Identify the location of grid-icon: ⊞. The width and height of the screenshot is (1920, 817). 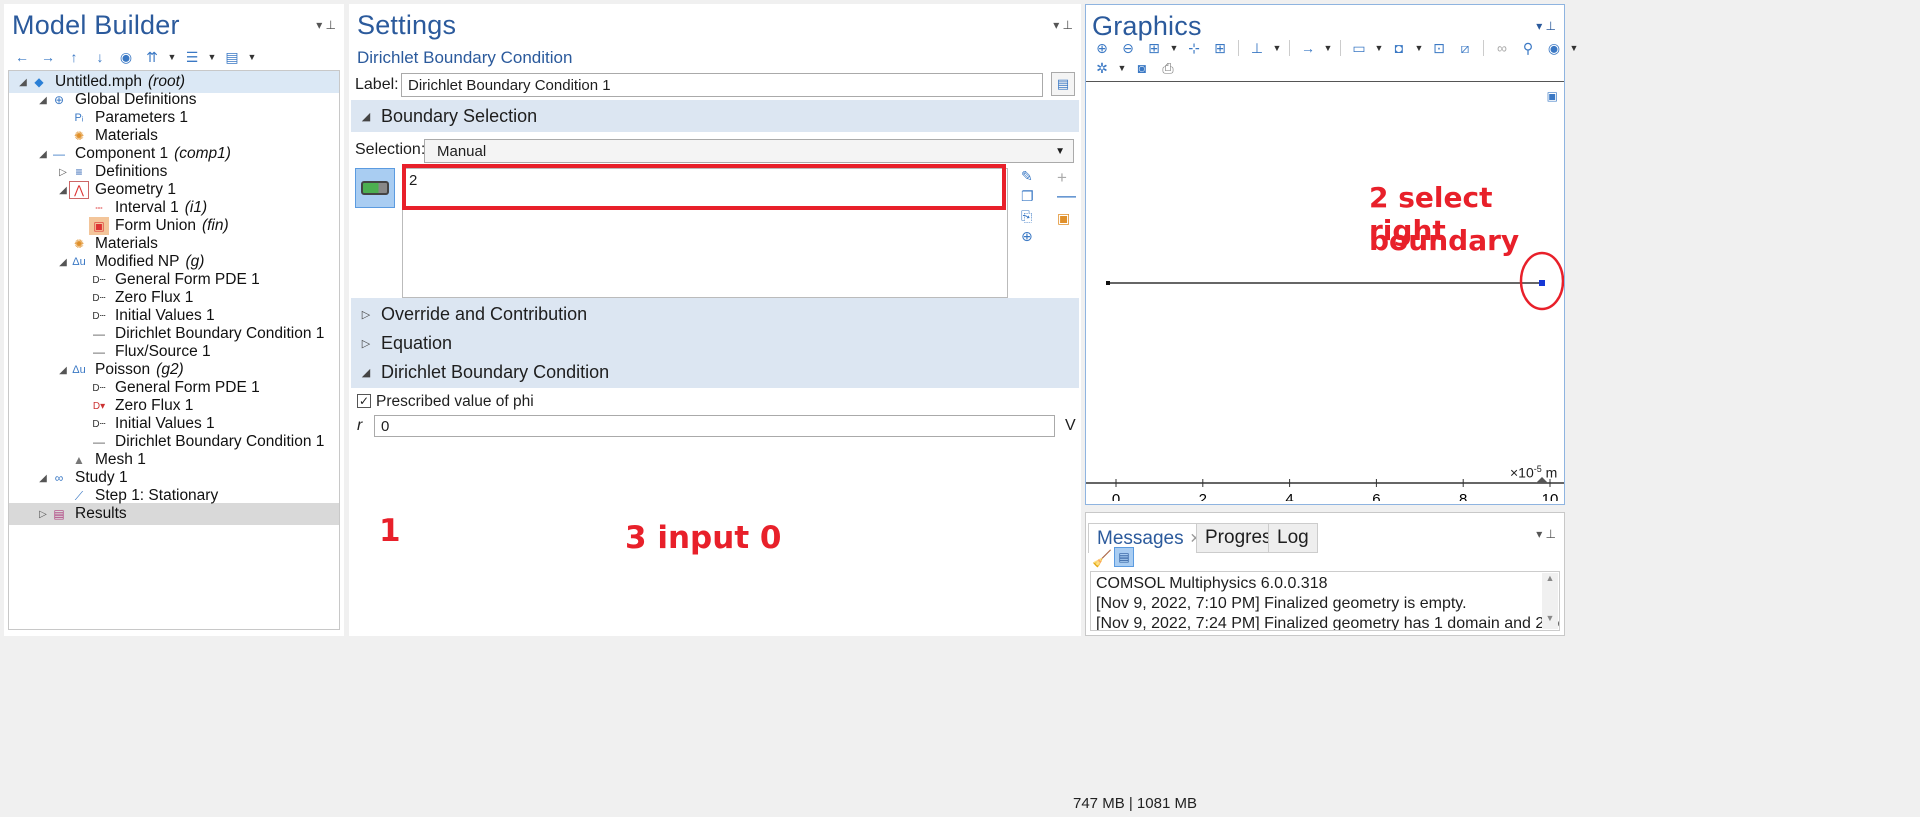
(1220, 48).